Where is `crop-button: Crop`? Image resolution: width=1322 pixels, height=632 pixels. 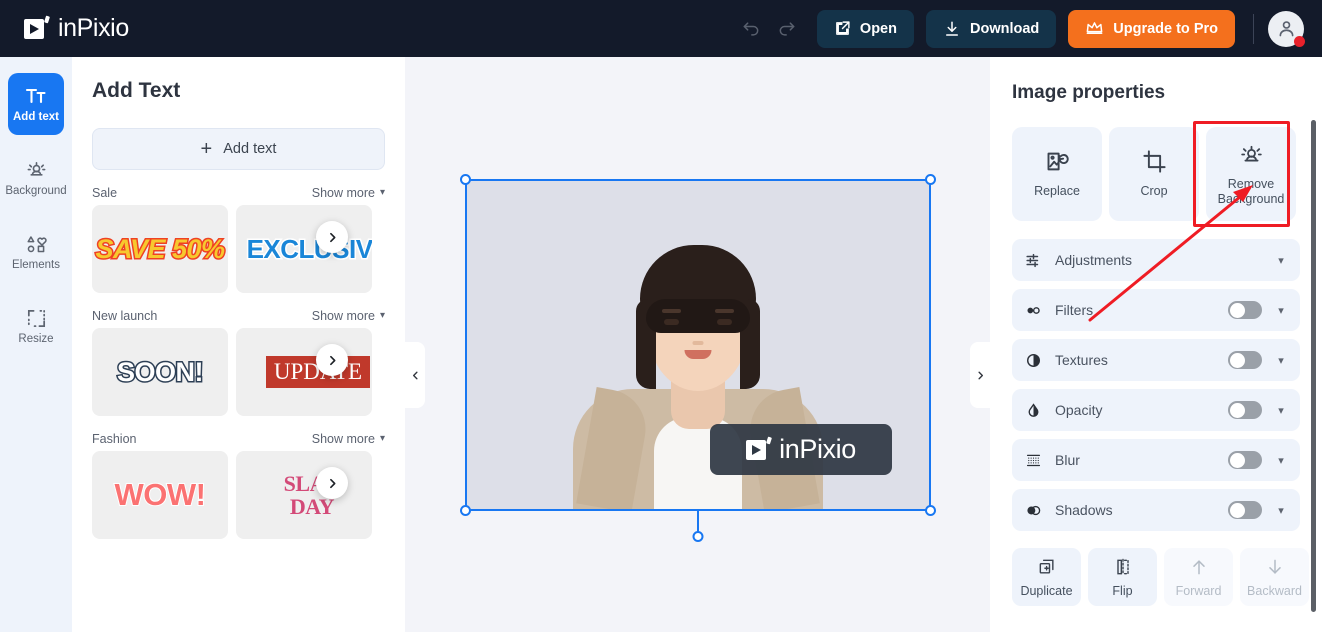 crop-button: Crop is located at coordinates (1154, 174).